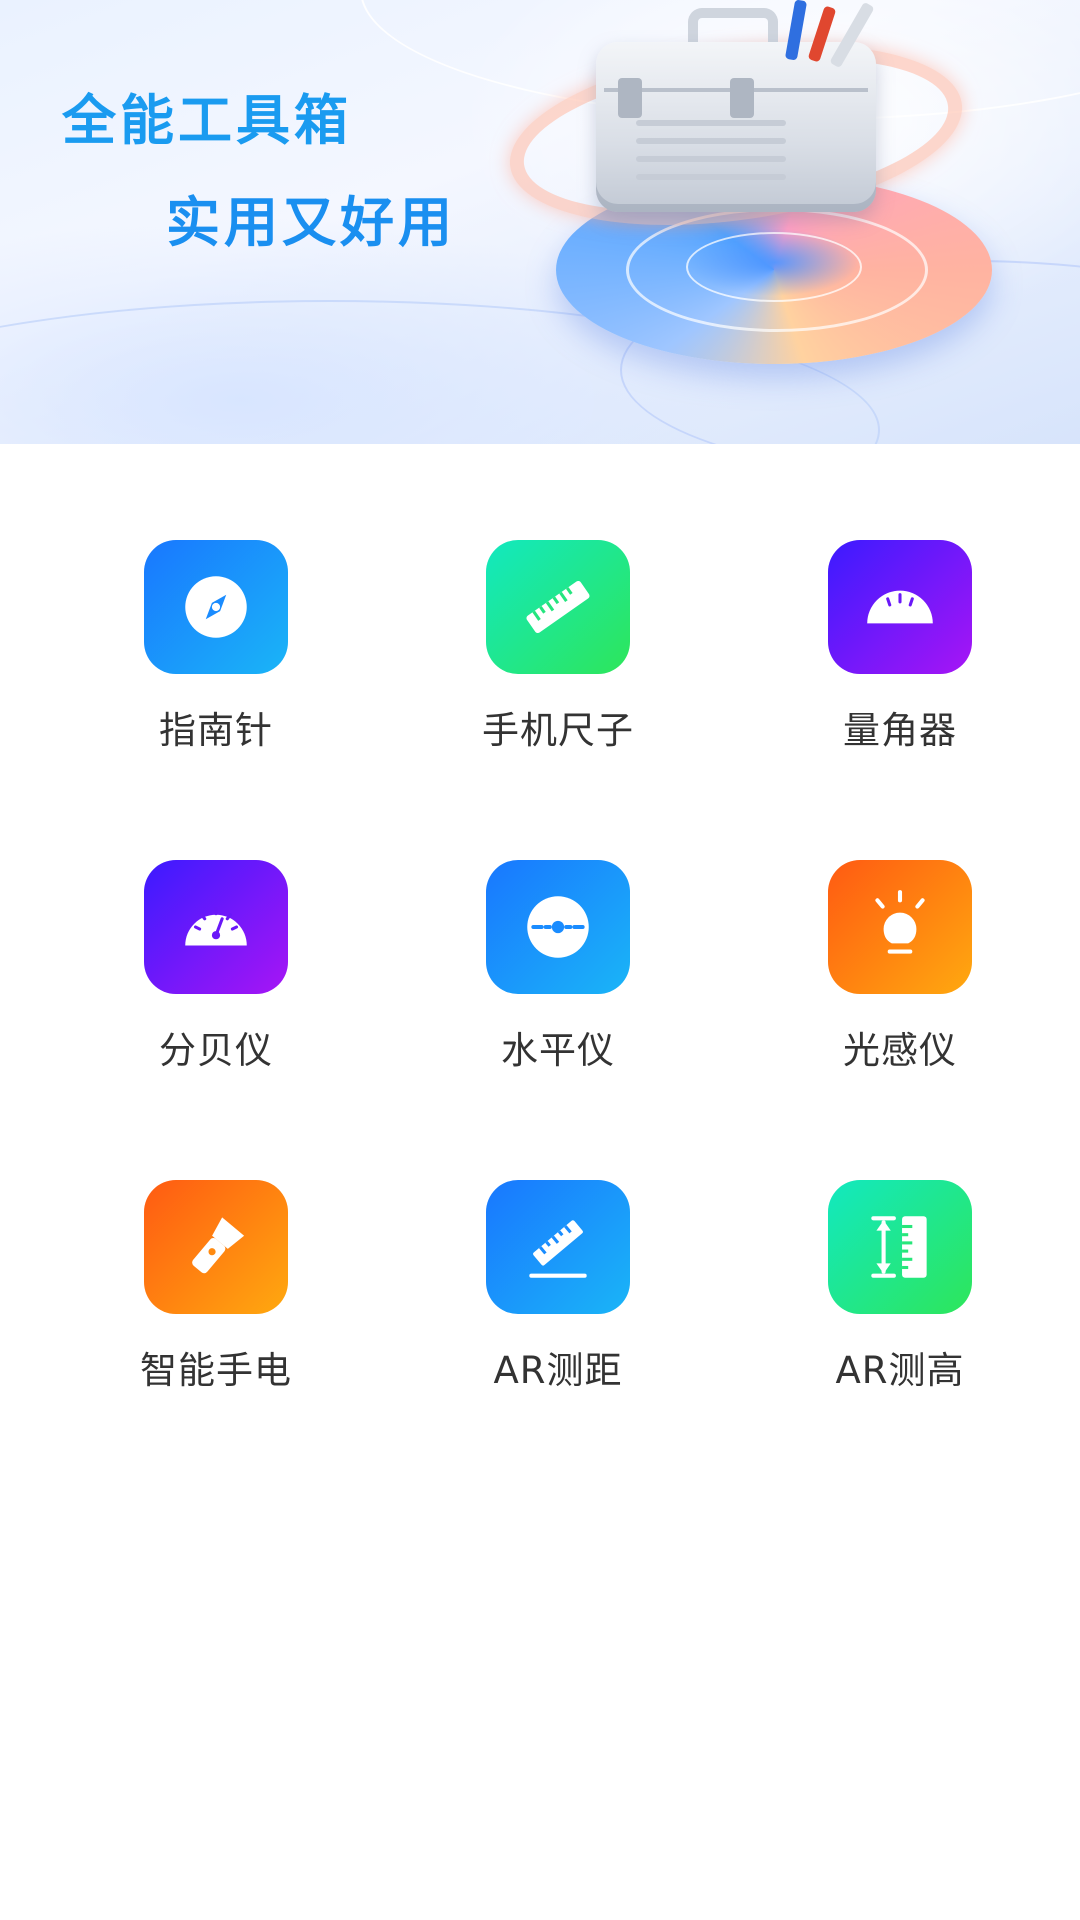 Image resolution: width=1080 pixels, height=1920 pixels. What do you see at coordinates (216, 927) in the screenshot?
I see `decibel-gauge-icon` at bounding box center [216, 927].